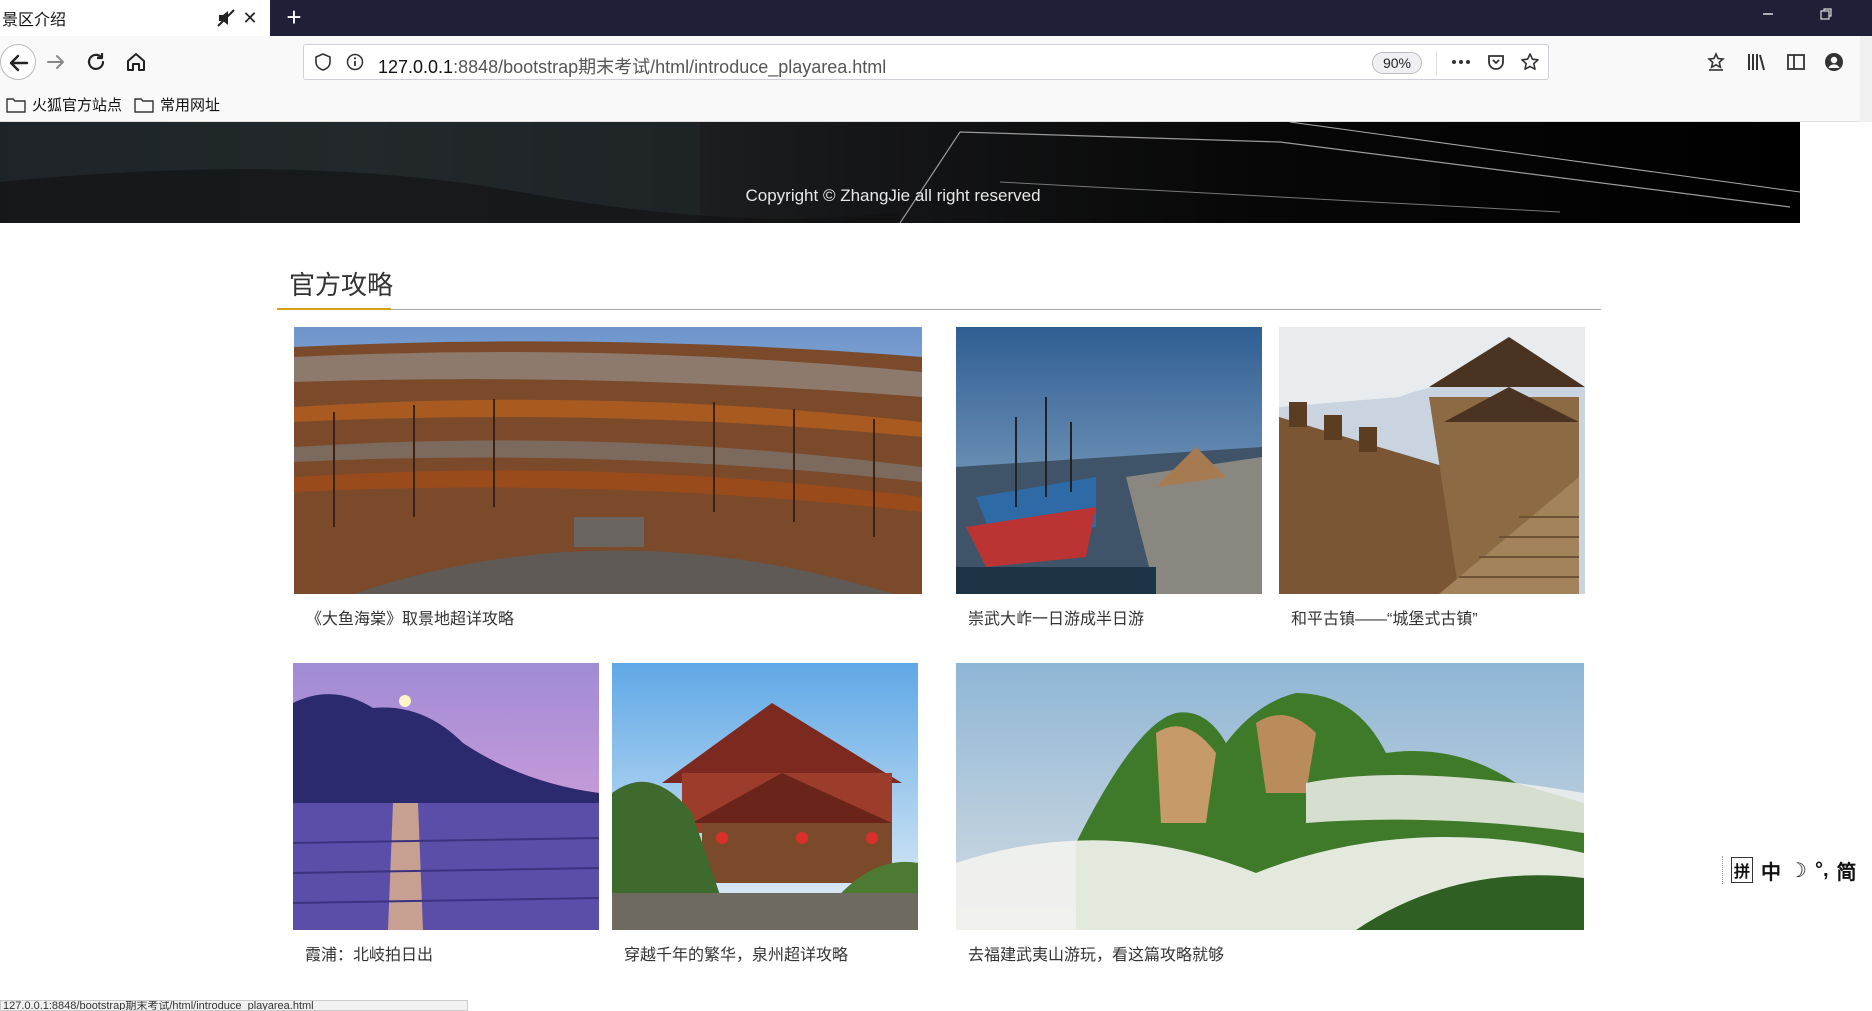 The height and width of the screenshot is (1011, 1872). What do you see at coordinates (34, 20) in the screenshot?
I see `tab-title: 景区介绍` at bounding box center [34, 20].